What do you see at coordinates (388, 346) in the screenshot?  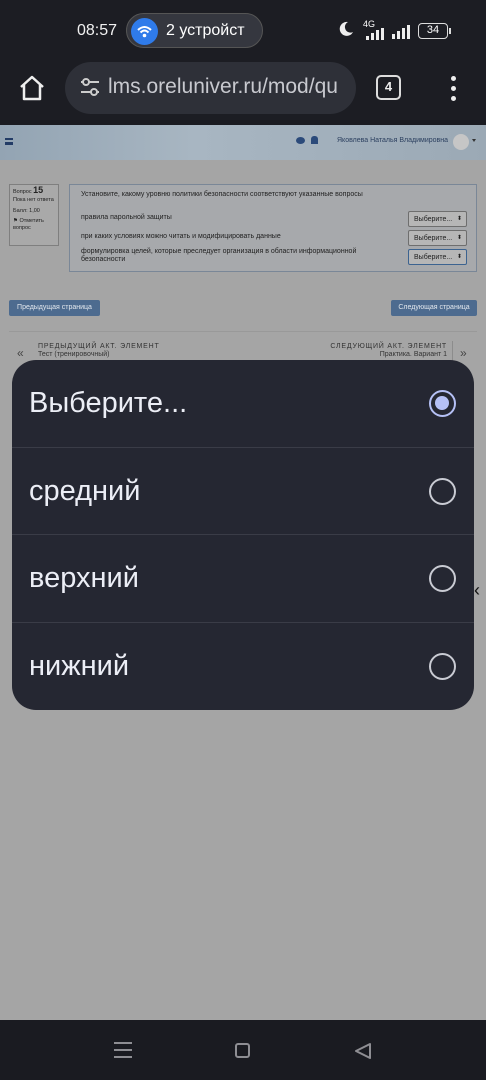 I see `next-activity-caption: СЛЕДУЮЩИЙ АКТ. ЭЛЕМЕНТ` at bounding box center [388, 346].